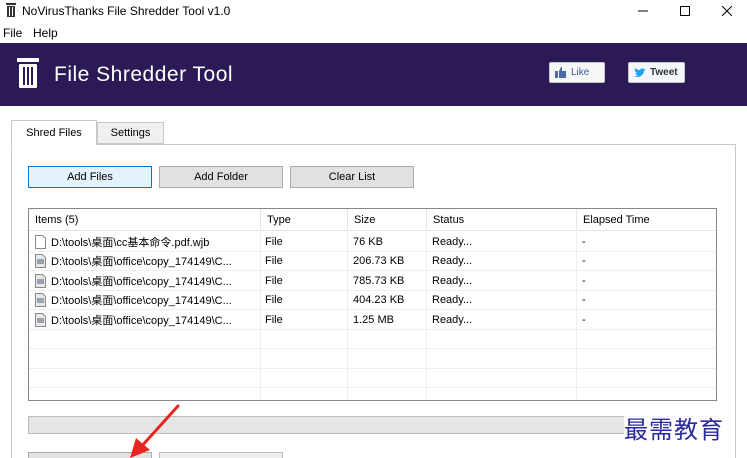 This screenshot has width=747, height=458. What do you see at coordinates (664, 72) in the screenshot?
I see `tweet-label: Tweet` at bounding box center [664, 72].